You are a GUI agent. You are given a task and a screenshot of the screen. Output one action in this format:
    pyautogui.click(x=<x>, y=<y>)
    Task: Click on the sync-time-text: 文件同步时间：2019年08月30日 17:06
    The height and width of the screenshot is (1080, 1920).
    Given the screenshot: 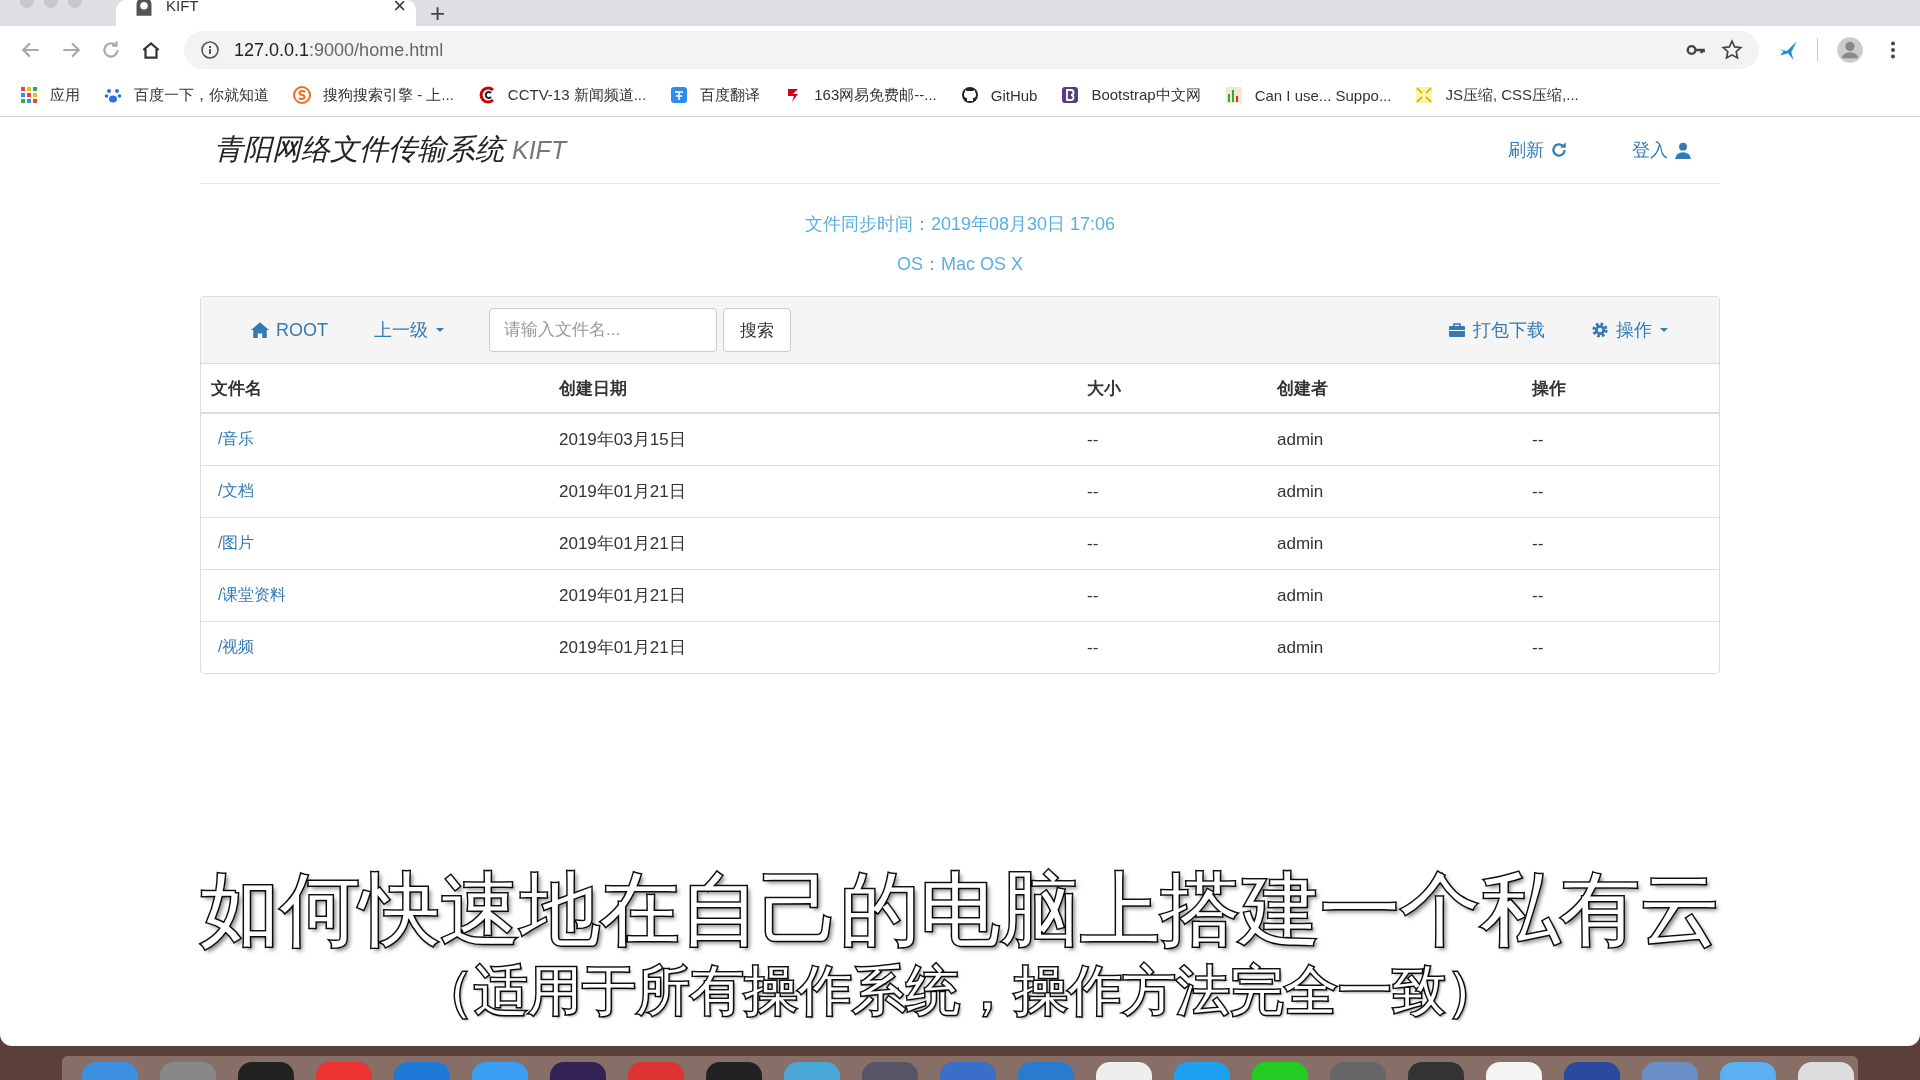 What is the action you would take?
    pyautogui.click(x=960, y=224)
    